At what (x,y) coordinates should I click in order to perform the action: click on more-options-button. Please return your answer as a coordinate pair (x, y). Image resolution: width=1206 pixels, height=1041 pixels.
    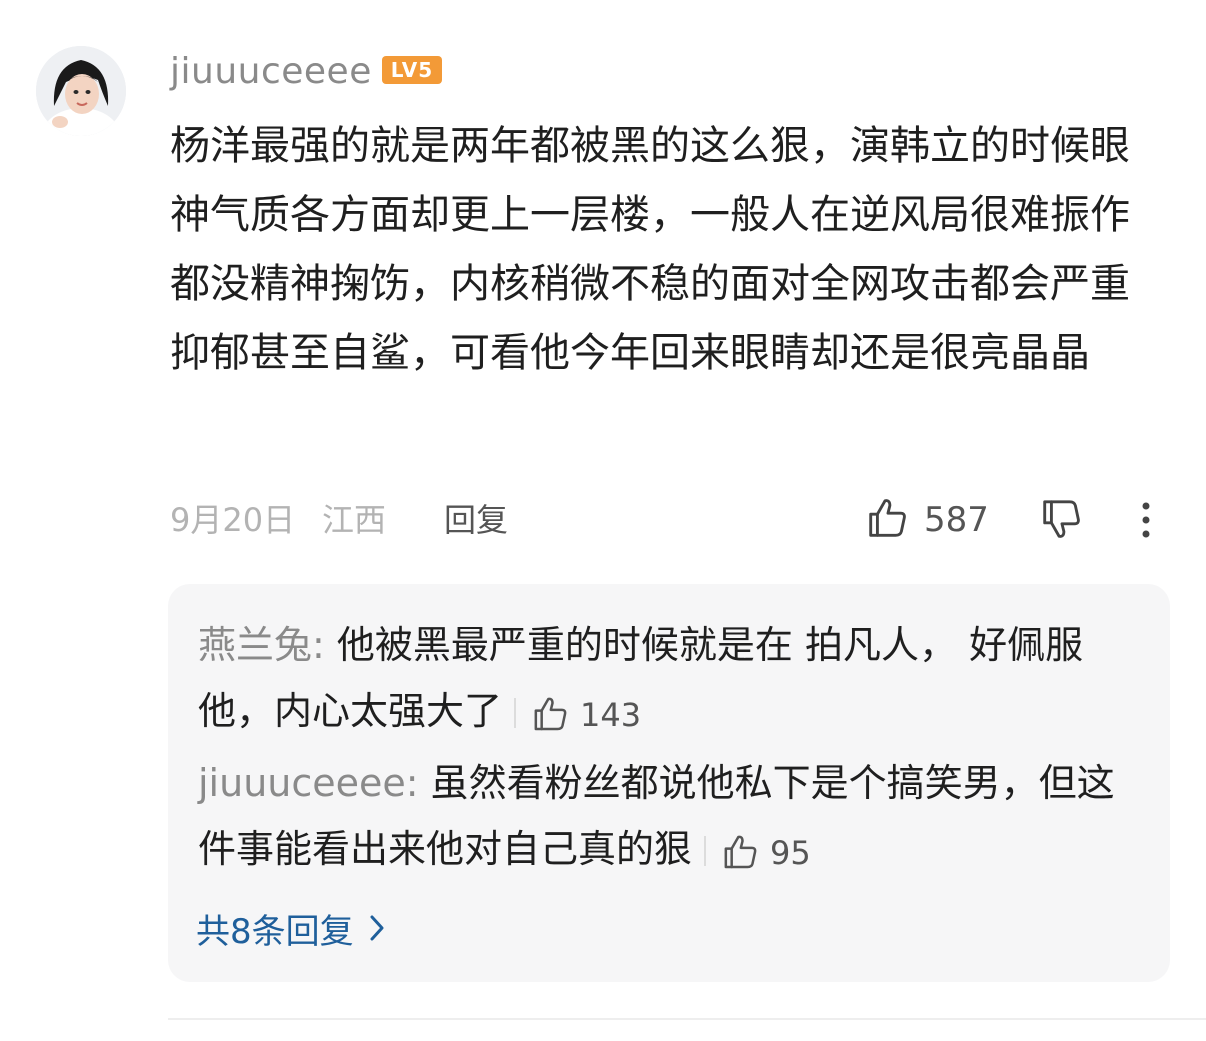
    Looking at the image, I should click on (1146, 522).